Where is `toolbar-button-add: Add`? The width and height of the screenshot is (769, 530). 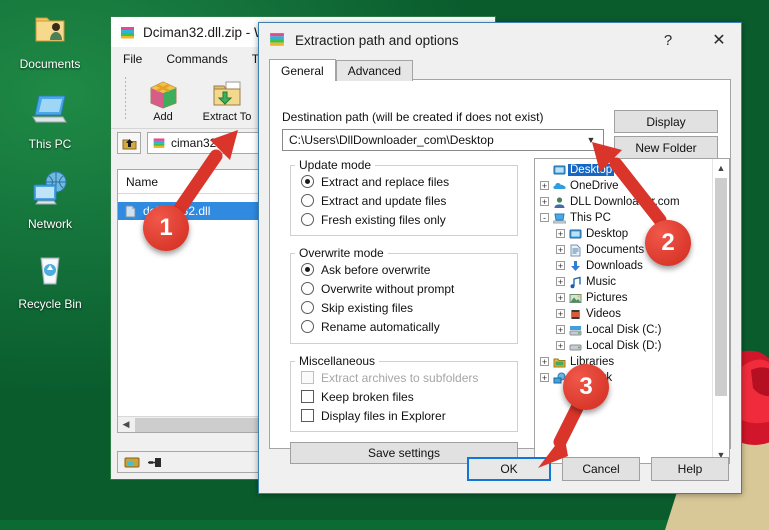
toolbar-button-add: Add is located at coordinates (163, 99).